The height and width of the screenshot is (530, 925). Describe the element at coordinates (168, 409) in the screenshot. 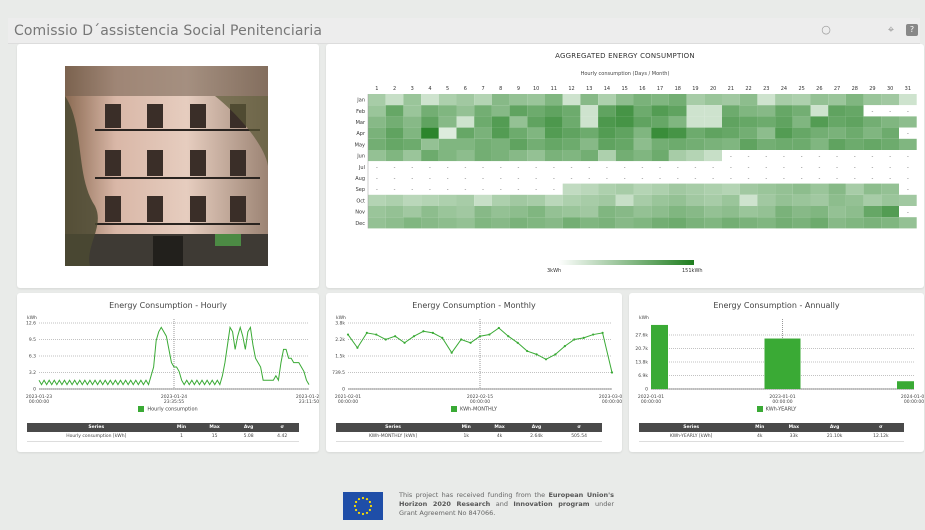

I see `hourly-legend: Hourly consumption` at that location.